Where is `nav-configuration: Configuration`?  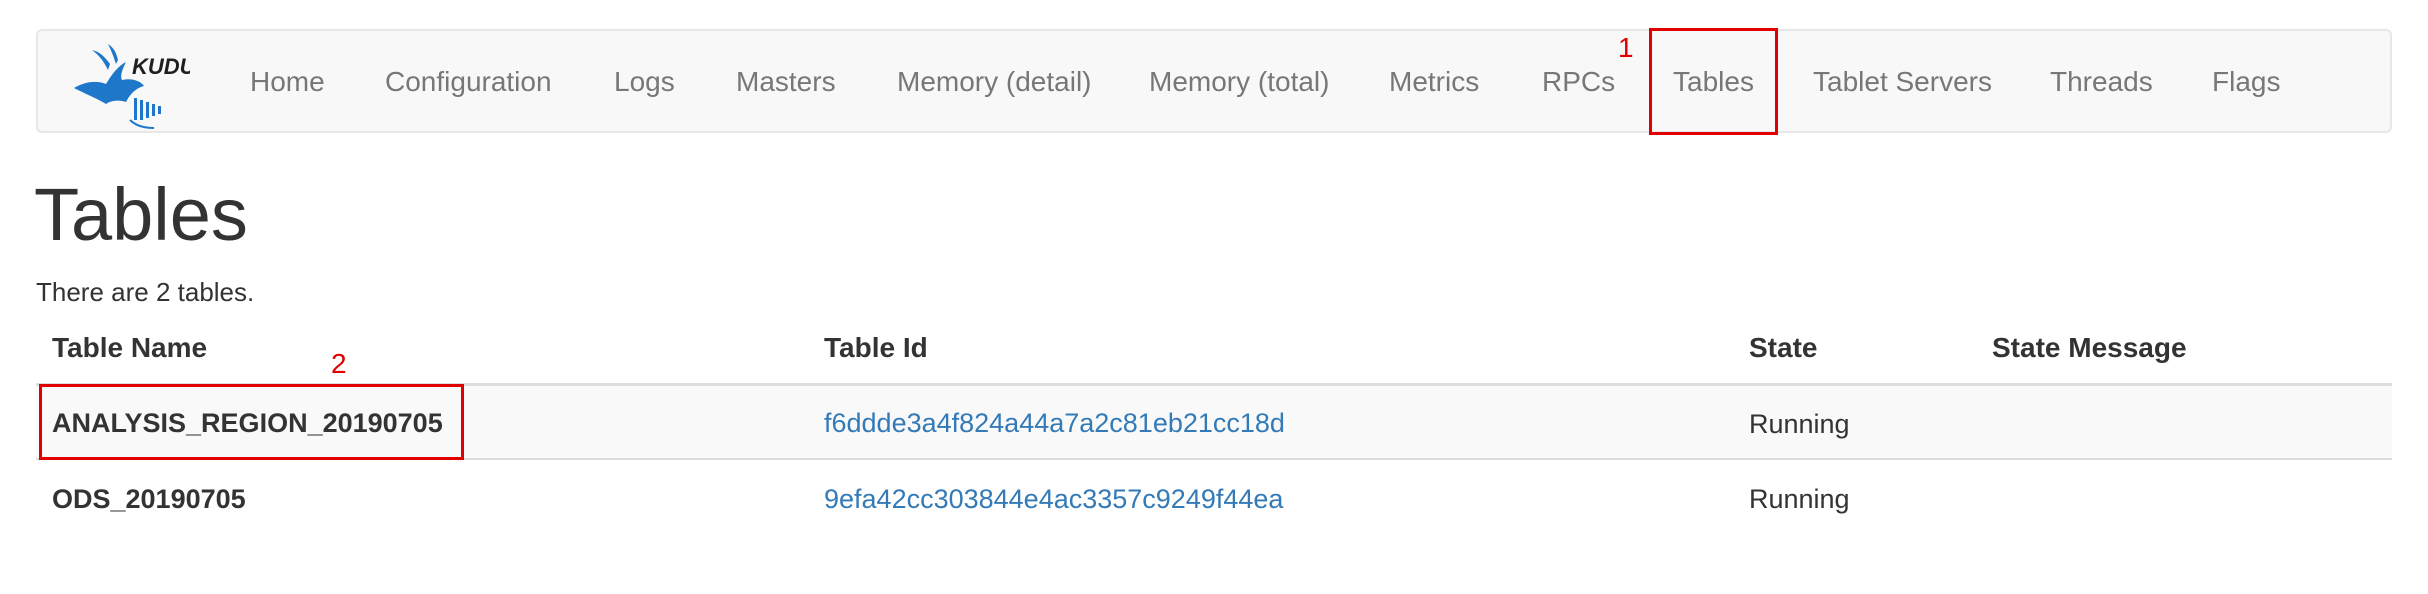
nav-configuration: Configuration is located at coordinates (468, 82).